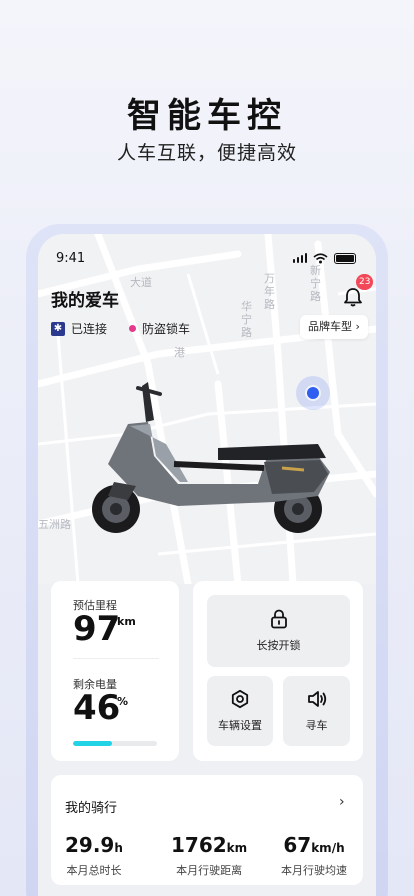  Describe the element at coordinates (278, 645) in the screenshot. I see `unlock-label: 长按开锁` at that location.